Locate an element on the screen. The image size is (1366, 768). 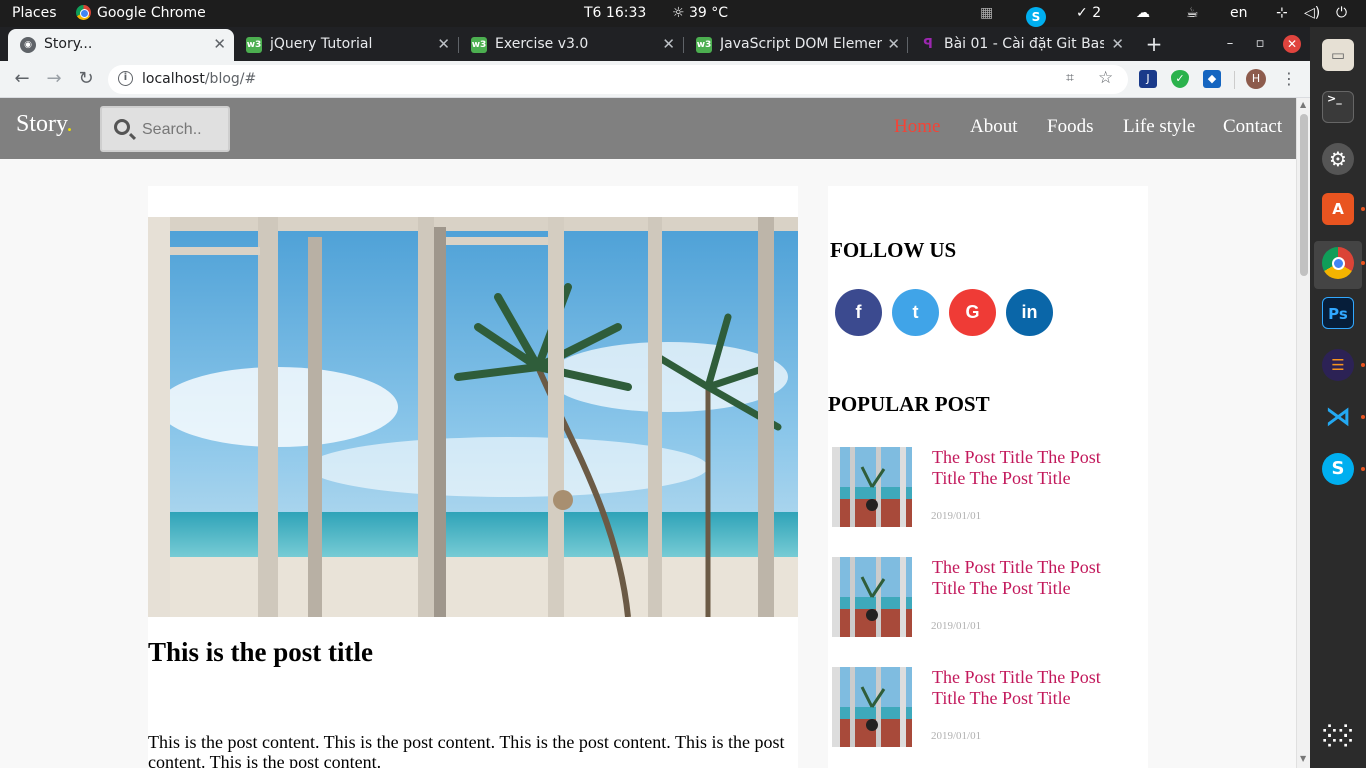
active-app-menu: Google Chrome is located at coordinates (141, 13).